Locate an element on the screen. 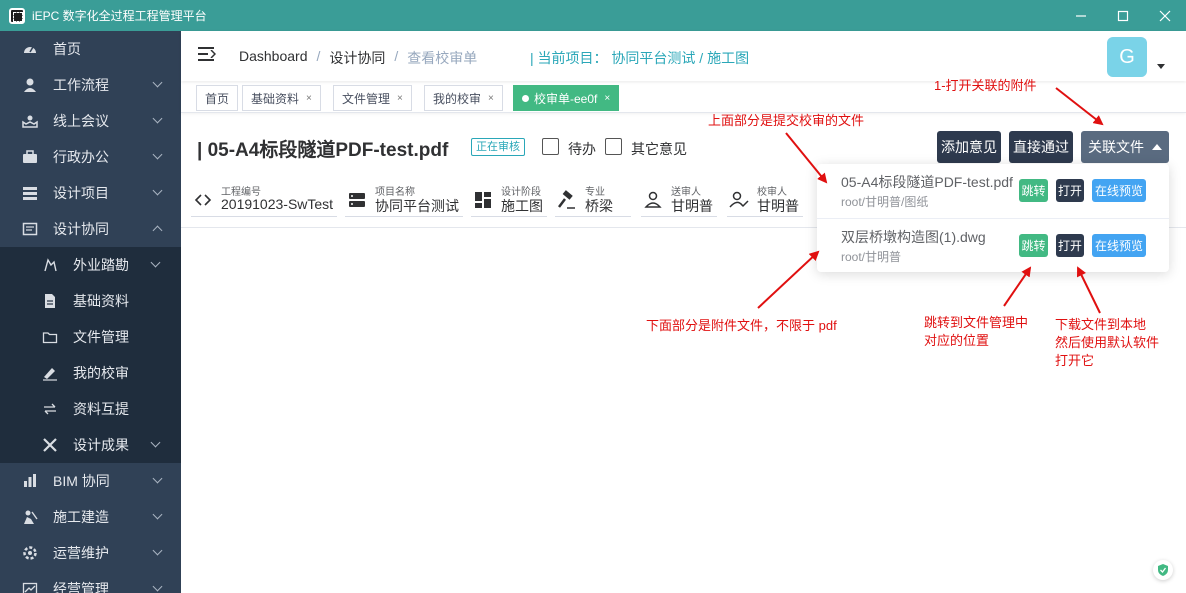 This screenshot has width=1186, height=593. arrow is located at coordinates (788, 279).